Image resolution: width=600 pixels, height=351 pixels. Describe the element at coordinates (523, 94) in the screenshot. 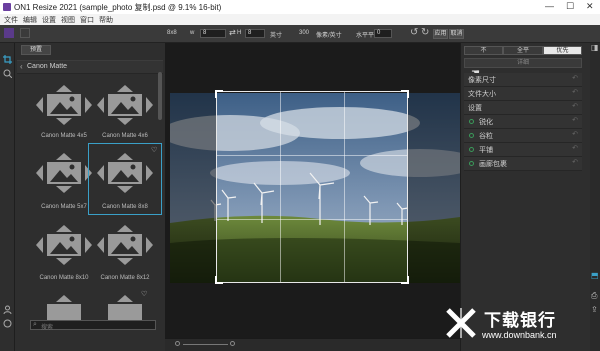

I see `row-file-size: 文件大小 ↶` at that location.